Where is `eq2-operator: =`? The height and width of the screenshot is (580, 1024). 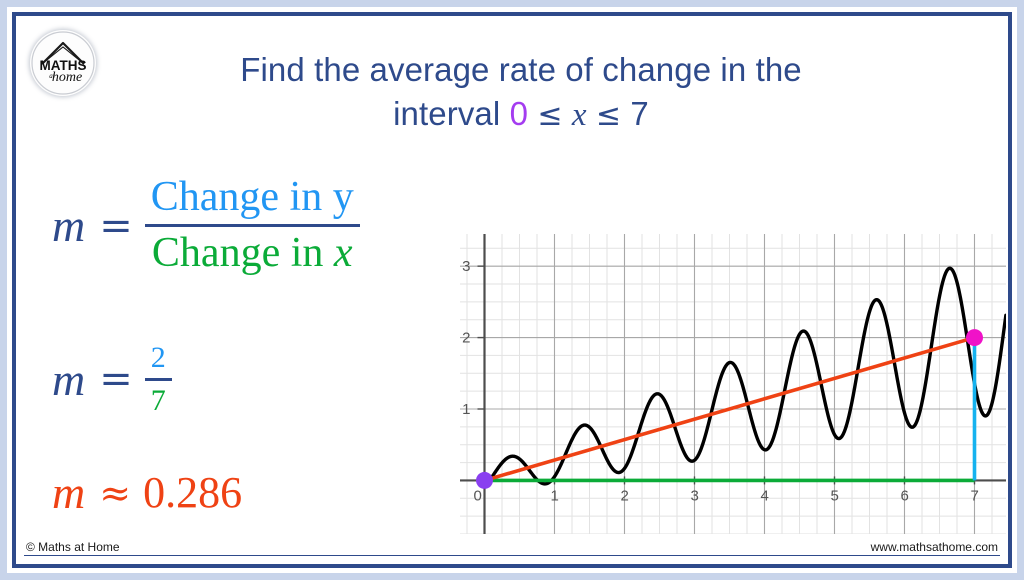 eq2-operator: = is located at coordinates (116, 379).